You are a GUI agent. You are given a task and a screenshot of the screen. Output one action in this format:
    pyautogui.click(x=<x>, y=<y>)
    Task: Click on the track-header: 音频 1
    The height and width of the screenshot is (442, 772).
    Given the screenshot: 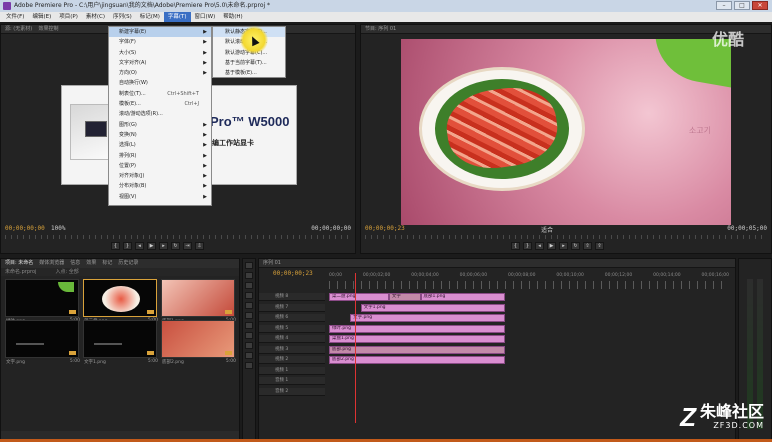 What is the action you would take?
    pyautogui.click(x=292, y=381)
    